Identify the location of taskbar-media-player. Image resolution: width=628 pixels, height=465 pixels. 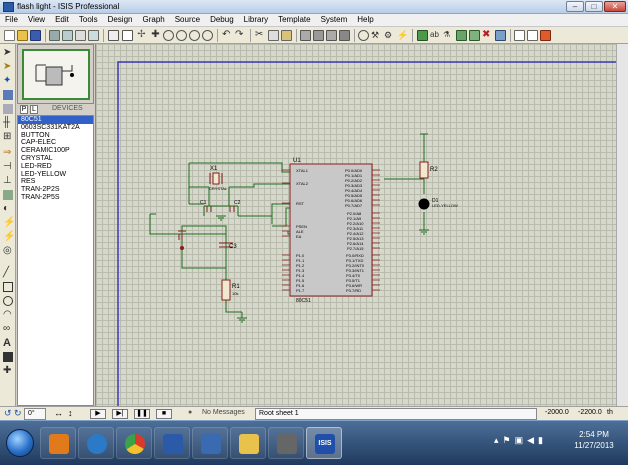
(58, 443).